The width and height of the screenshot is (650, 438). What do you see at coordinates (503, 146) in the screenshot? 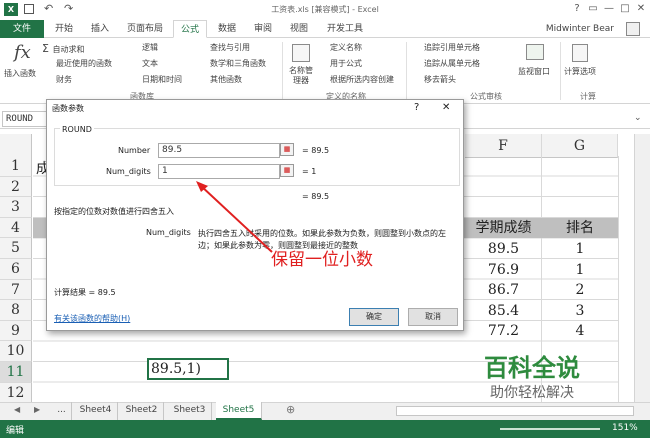
I see `column-header-f: F` at bounding box center [503, 146].